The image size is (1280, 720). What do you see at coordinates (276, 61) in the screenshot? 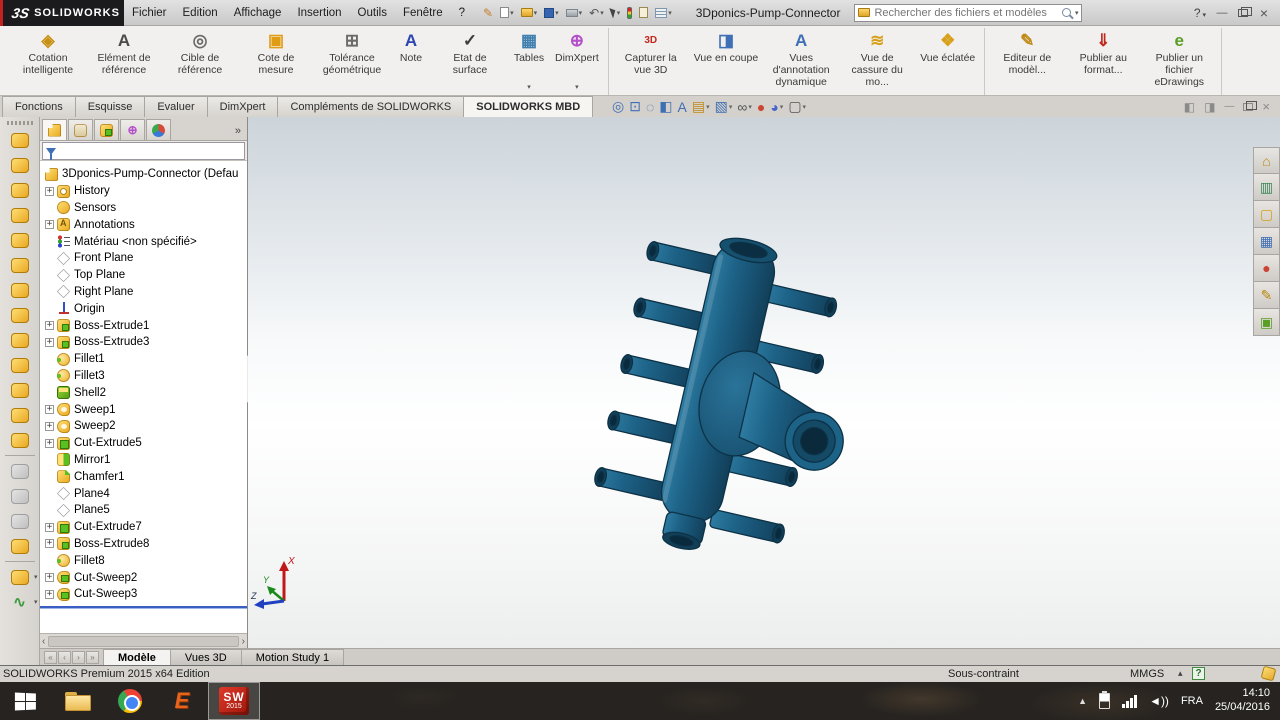
I see `ribbon-measure-dimension: ▣ Cote de mesure` at bounding box center [276, 61].